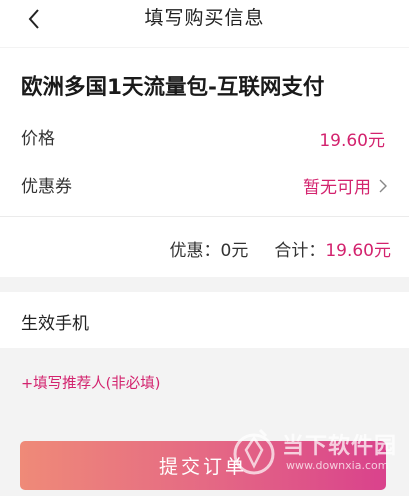 This screenshot has width=409, height=496. What do you see at coordinates (383, 186) in the screenshot?
I see `chevron-right-icon` at bounding box center [383, 186].